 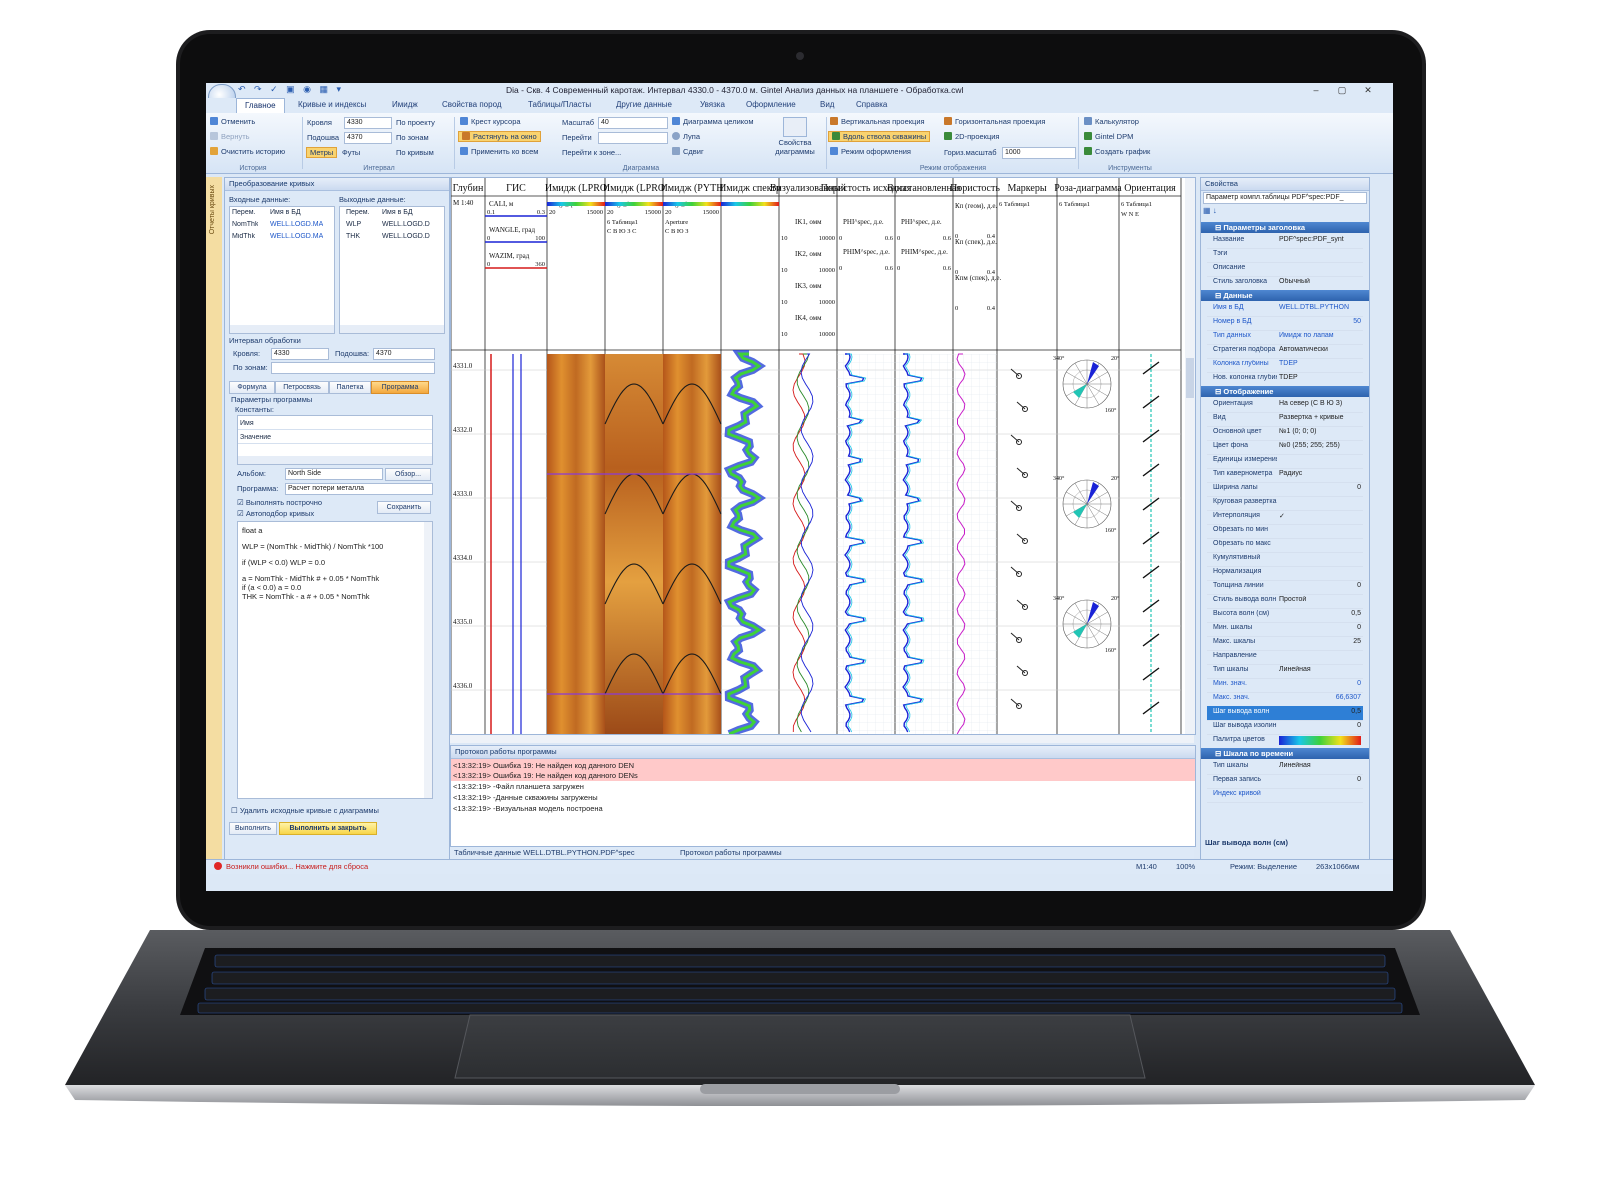 What do you see at coordinates (275, 513) in the screenshot?
I see `auto-curves-checkbox: ☑ Автоподбор кривых` at bounding box center [275, 513].